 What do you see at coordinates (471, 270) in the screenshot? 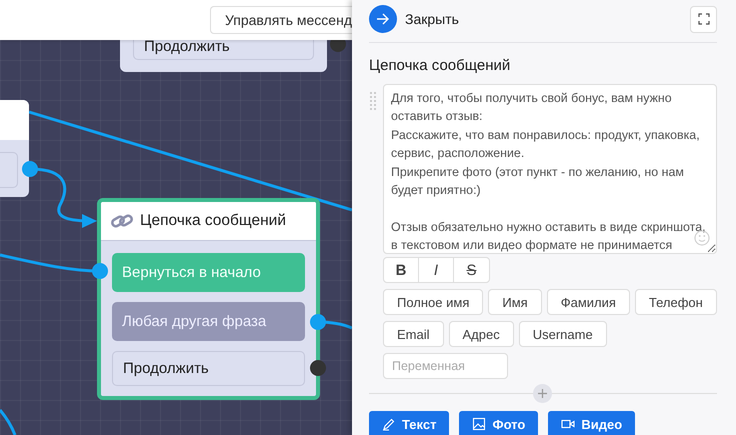
I see `strikethrough-button: S` at bounding box center [471, 270].